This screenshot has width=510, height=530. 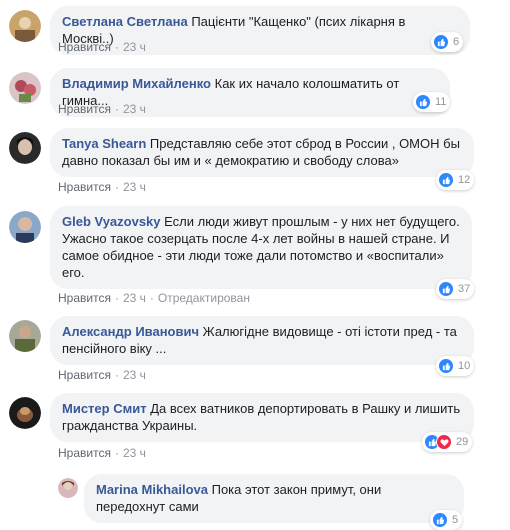 What do you see at coordinates (464, 289) in the screenshot?
I see `reaction-count: 37` at bounding box center [464, 289].